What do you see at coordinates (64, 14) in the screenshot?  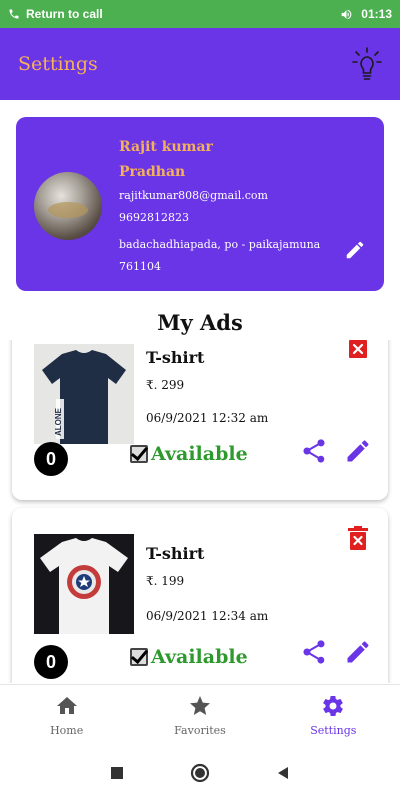 I see `call-text: Return to call` at bounding box center [64, 14].